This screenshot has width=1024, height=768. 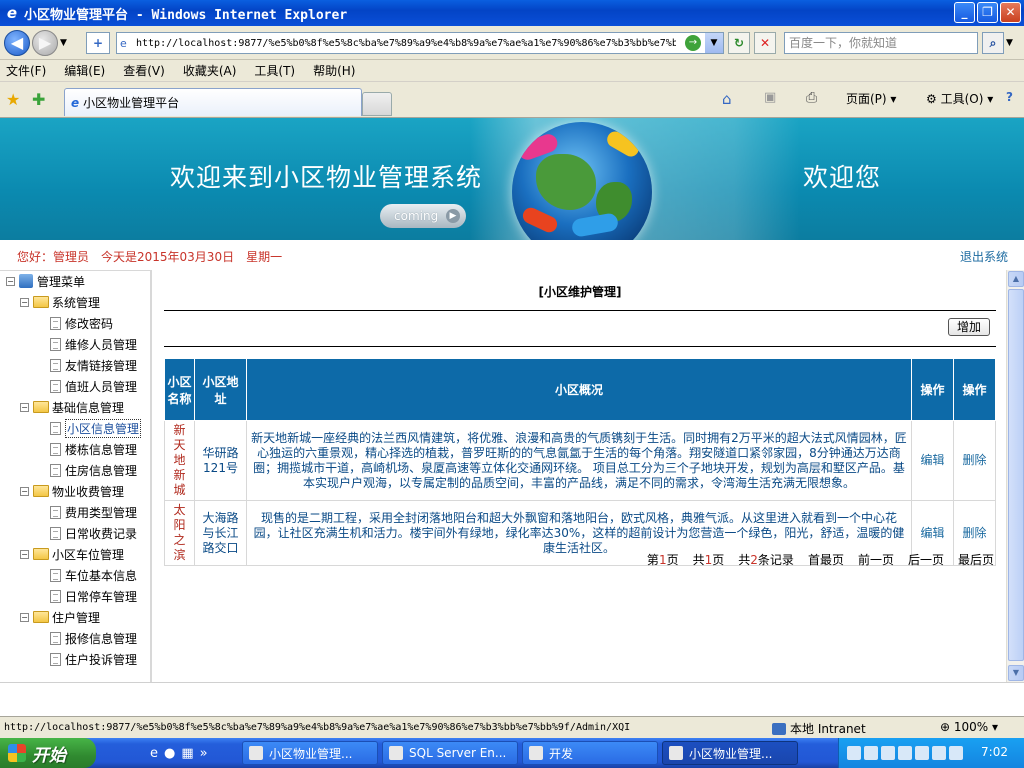 What do you see at coordinates (580, 310) in the screenshot?
I see `divider` at bounding box center [580, 310].